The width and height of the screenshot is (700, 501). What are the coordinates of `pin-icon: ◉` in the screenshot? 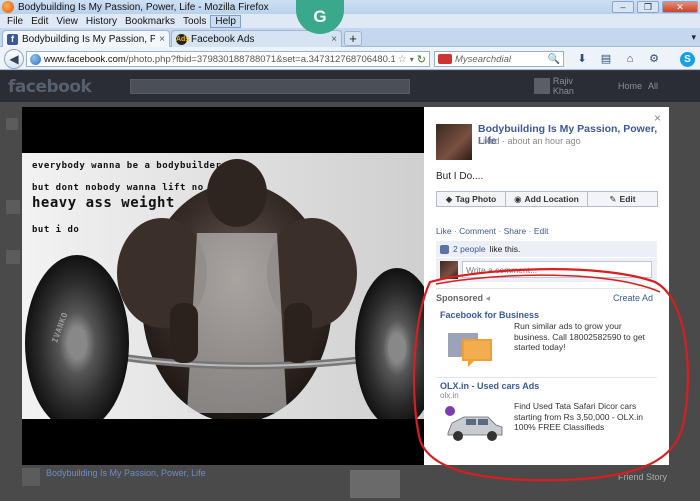 It's located at (518, 198).